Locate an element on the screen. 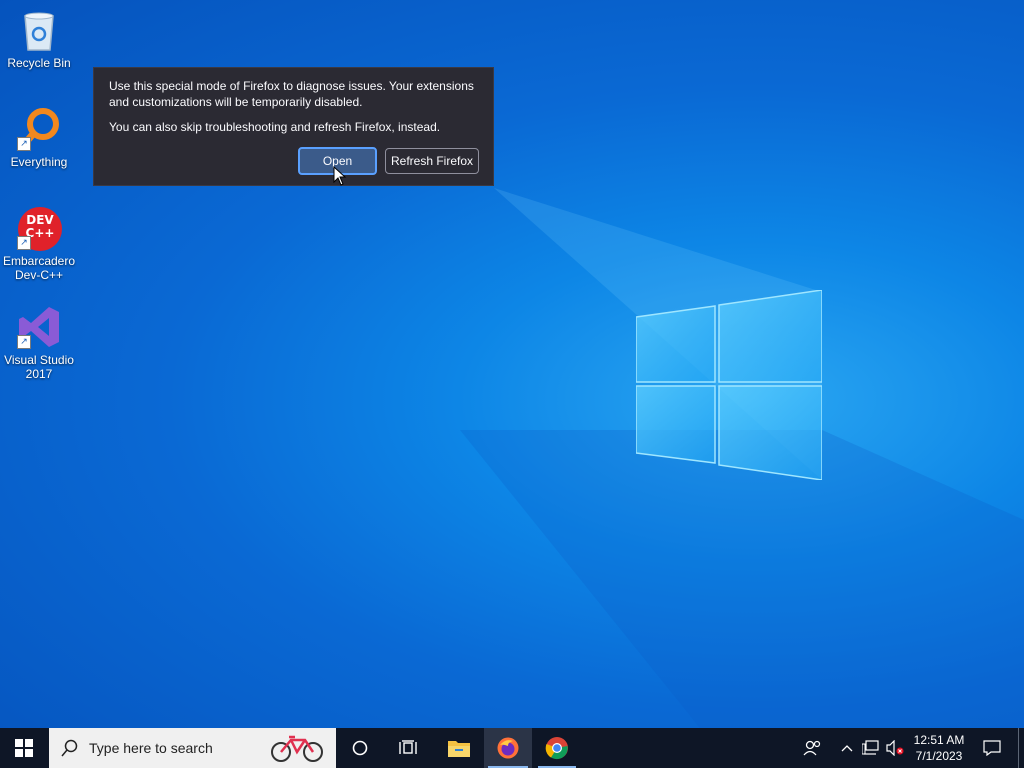  taskbar: Type here to search 12:51 AM 7/1/2023 is located at coordinates (512, 748).